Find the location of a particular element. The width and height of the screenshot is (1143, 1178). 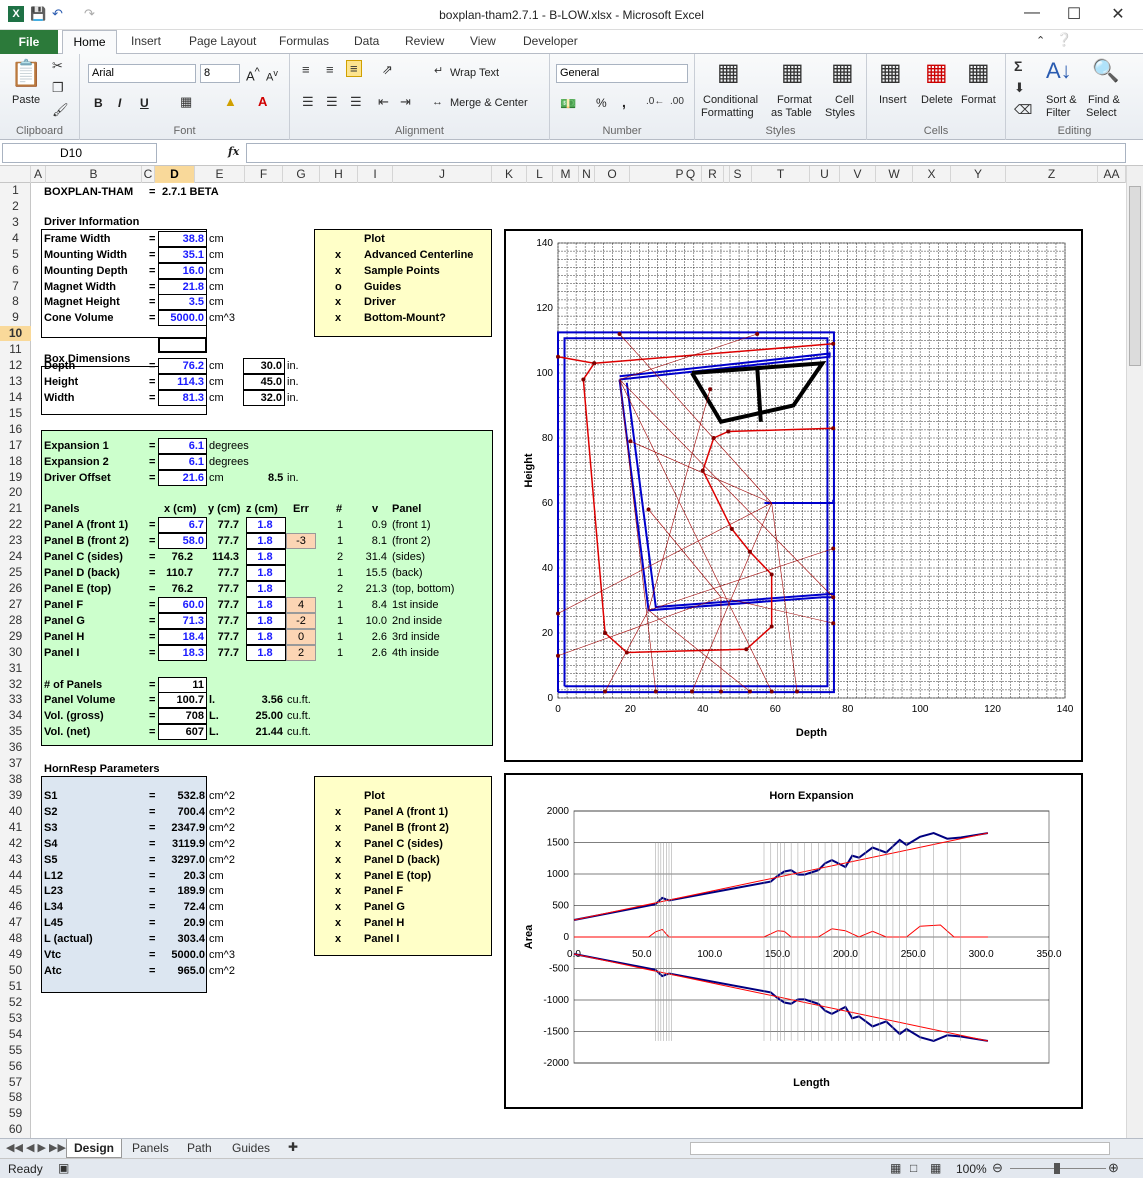

font-size-select: 8 is located at coordinates (220, 73).